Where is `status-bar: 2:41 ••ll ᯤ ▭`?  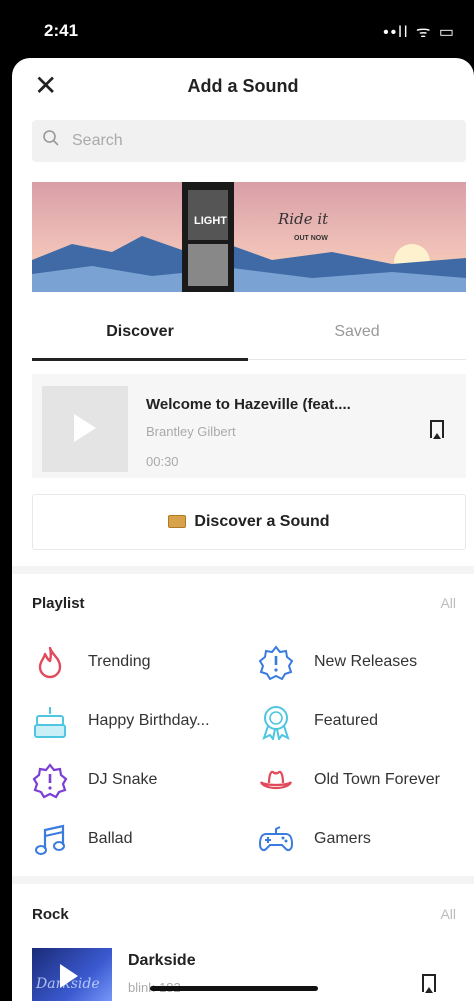 status-bar: 2:41 ••ll ᯤ ▭ is located at coordinates (237, 29).